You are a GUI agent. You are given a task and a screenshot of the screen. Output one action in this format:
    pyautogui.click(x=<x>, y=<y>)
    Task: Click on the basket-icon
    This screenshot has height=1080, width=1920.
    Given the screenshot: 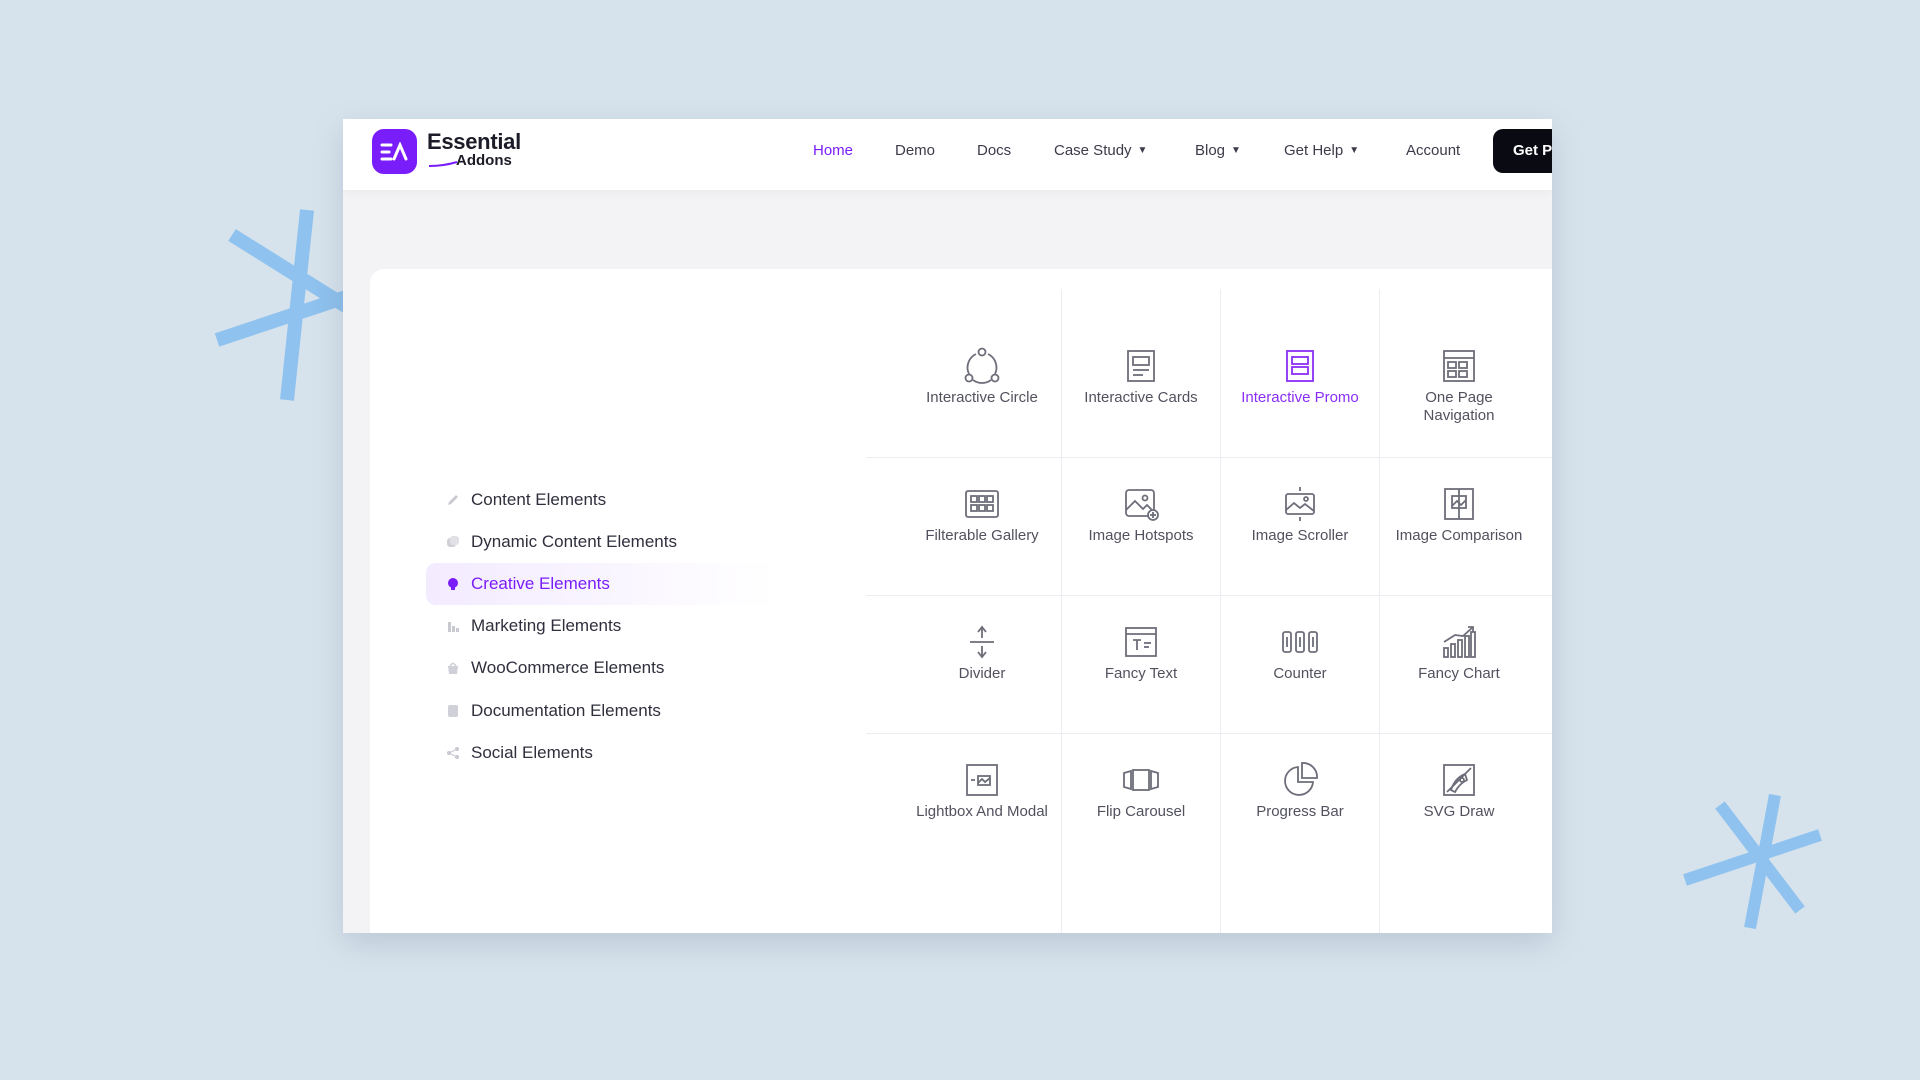 What is the action you would take?
    pyautogui.click(x=453, y=668)
    